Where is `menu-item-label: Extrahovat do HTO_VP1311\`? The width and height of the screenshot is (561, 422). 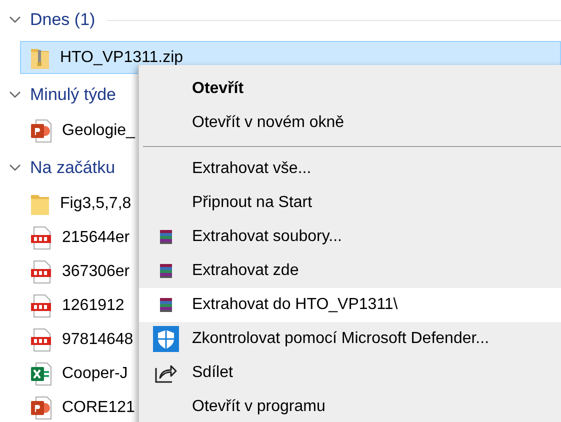 menu-item-label: Extrahovat do HTO_VP1311\ is located at coordinates (295, 305).